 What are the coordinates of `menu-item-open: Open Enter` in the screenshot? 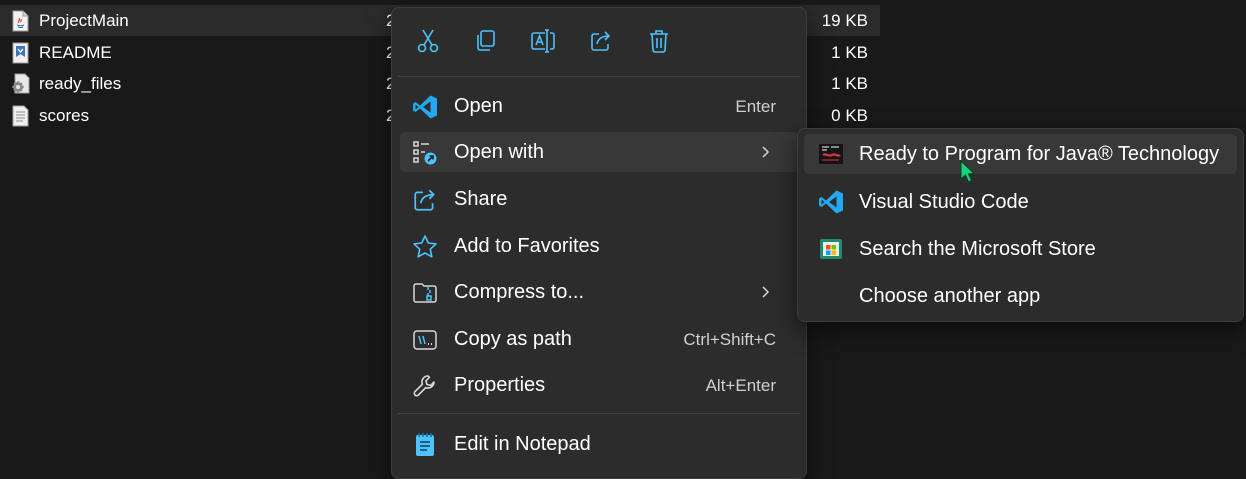 It's located at (599, 106).